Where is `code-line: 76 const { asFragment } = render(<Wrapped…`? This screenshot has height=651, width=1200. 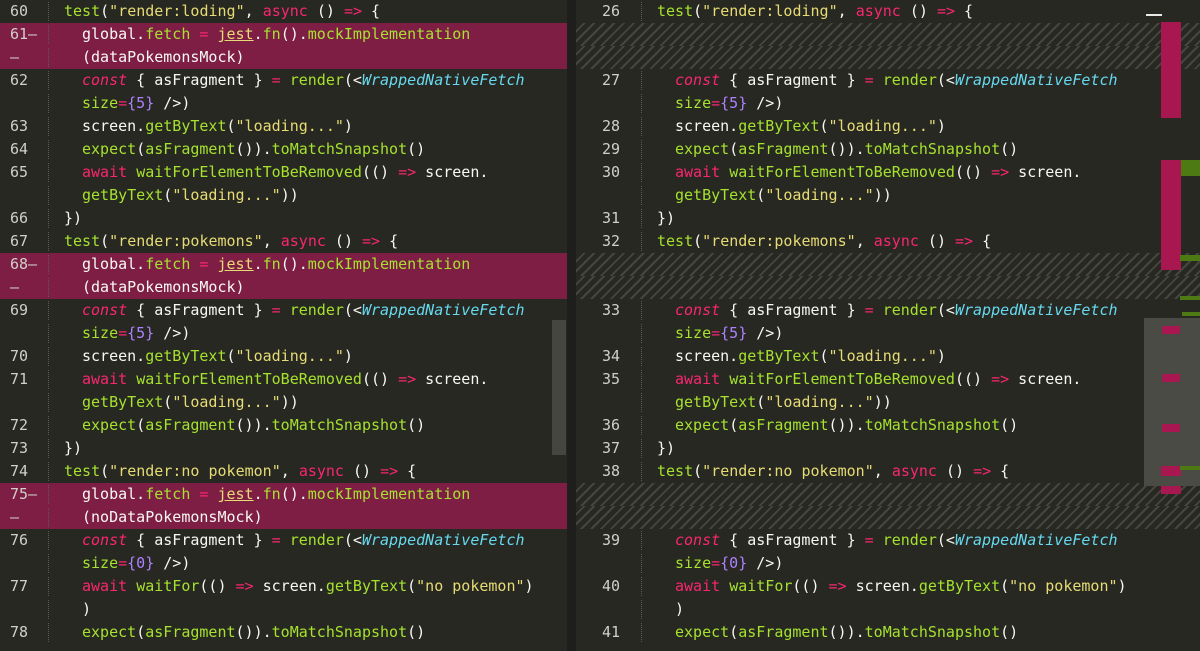
code-line: 76 const { asFragment } = render(<Wrapped… is located at coordinates (283, 540).